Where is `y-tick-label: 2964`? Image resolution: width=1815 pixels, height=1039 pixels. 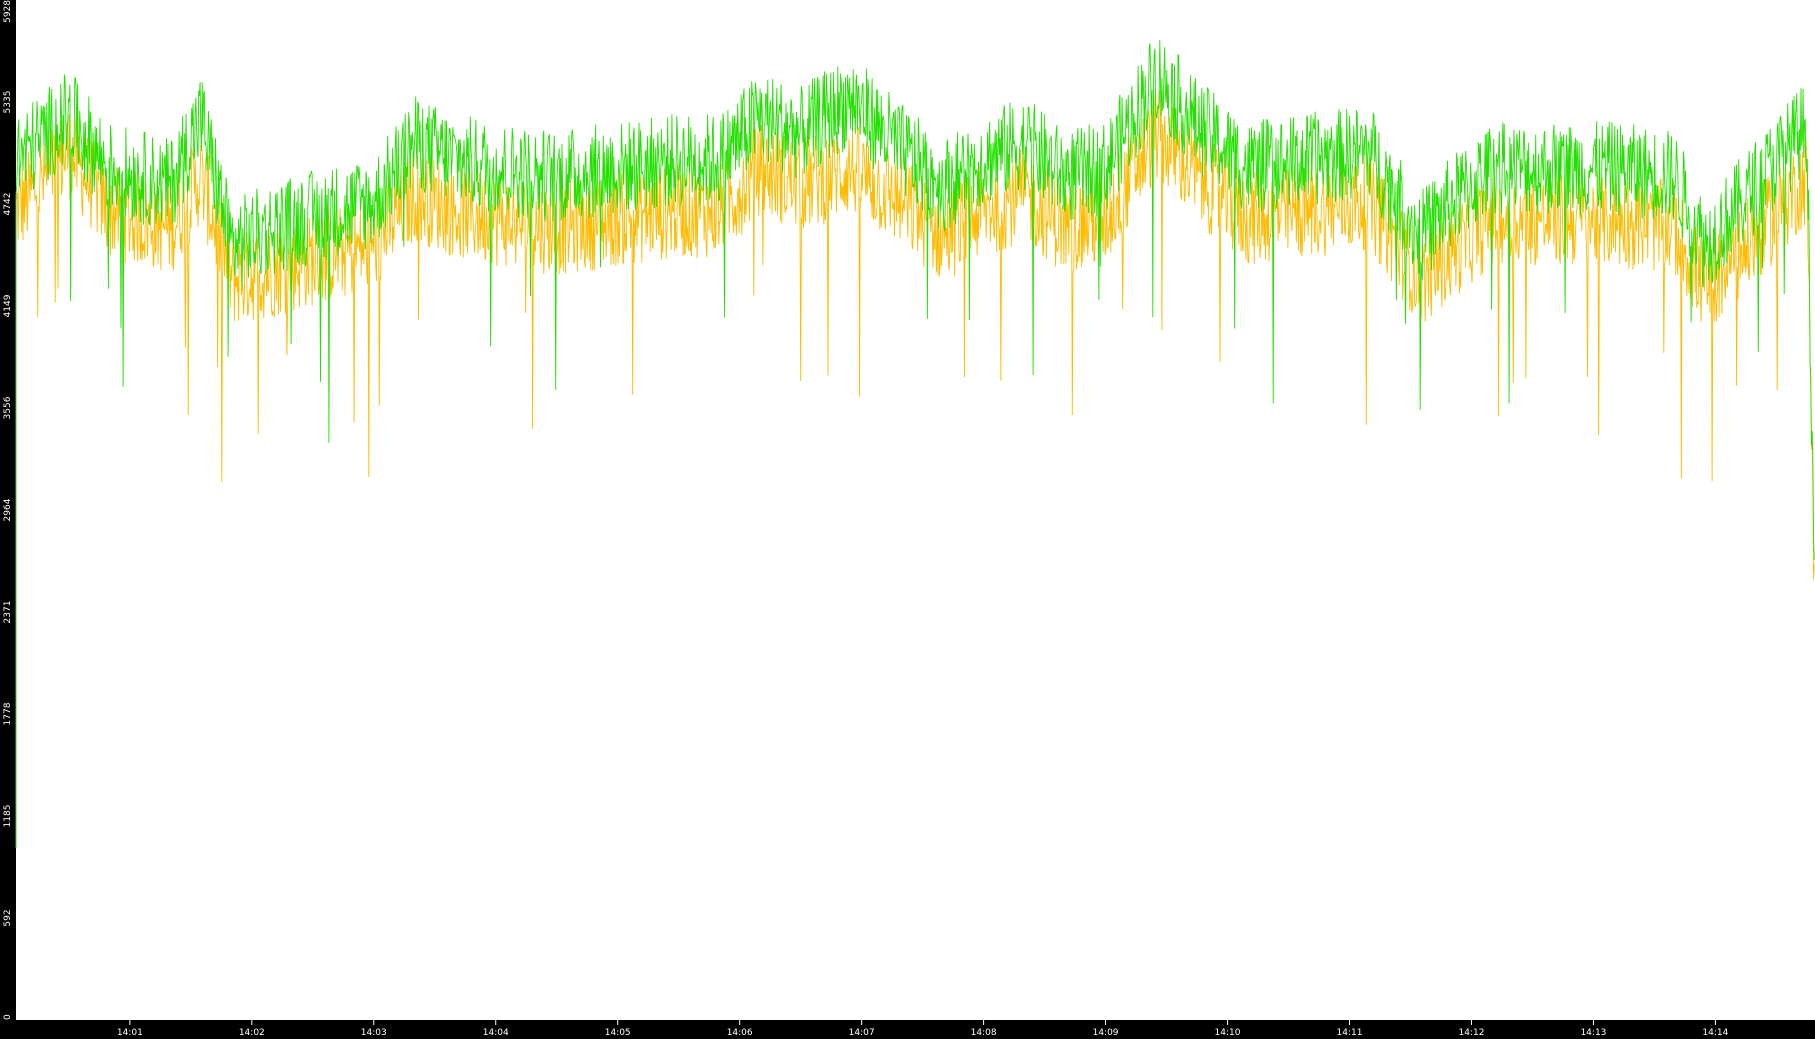
y-tick-label: 2964 is located at coordinates (8, 509).